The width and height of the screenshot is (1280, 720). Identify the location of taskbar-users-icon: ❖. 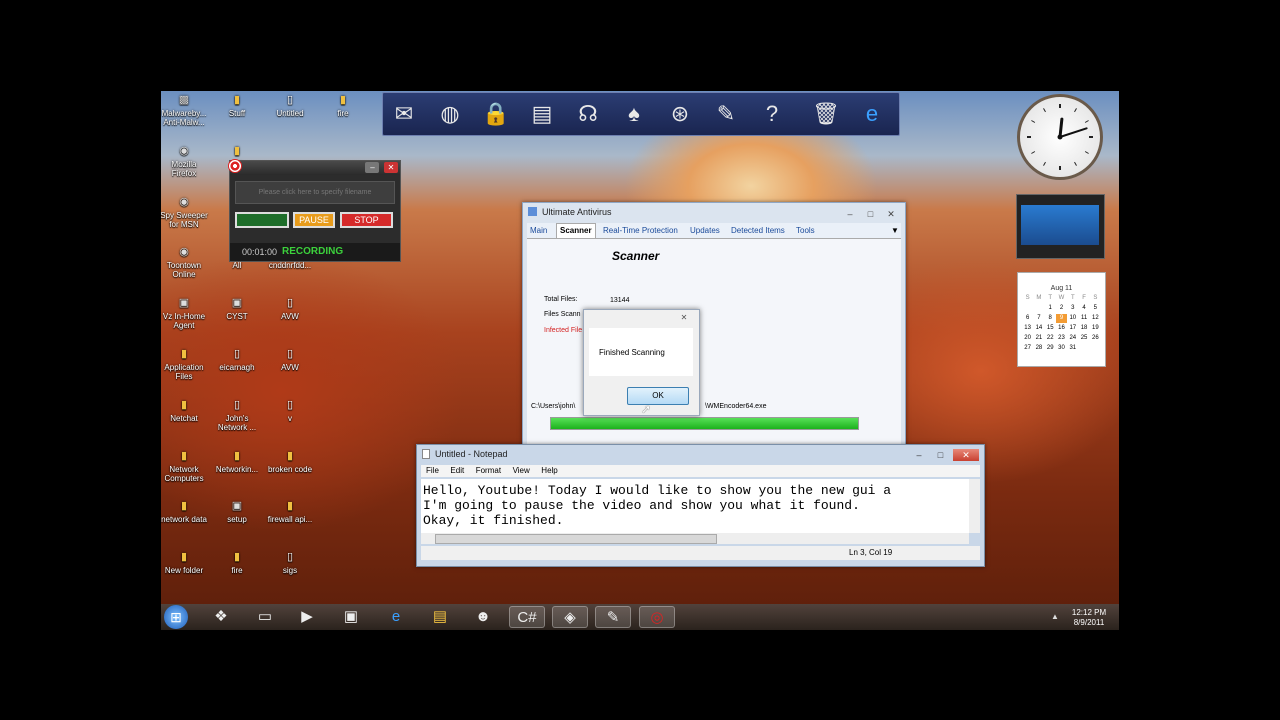
(221, 617).